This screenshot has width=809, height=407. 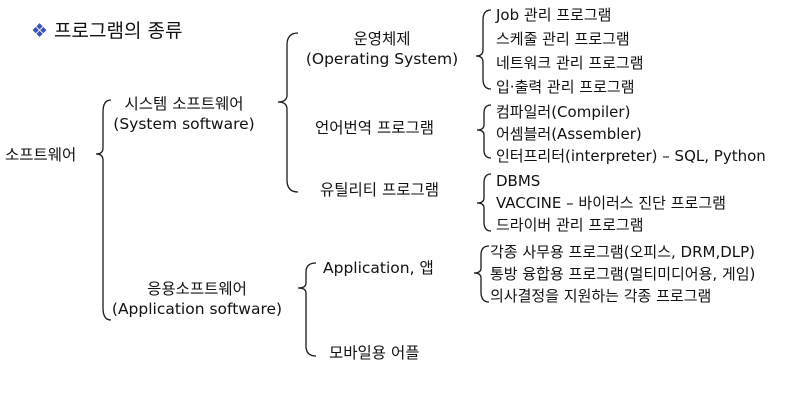 I want to click on os-node: 운영체제 (Operating System), so click(x=382, y=49).